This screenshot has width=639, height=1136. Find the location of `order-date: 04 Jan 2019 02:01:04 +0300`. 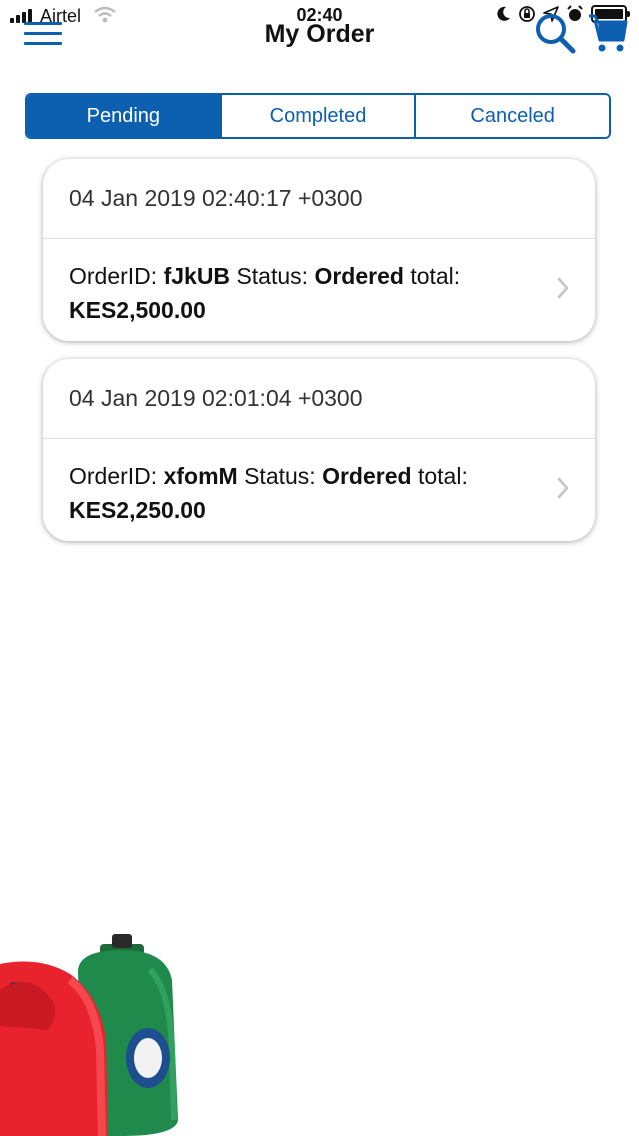

order-date: 04 Jan 2019 02:01:04 +0300 is located at coordinates (216, 398).